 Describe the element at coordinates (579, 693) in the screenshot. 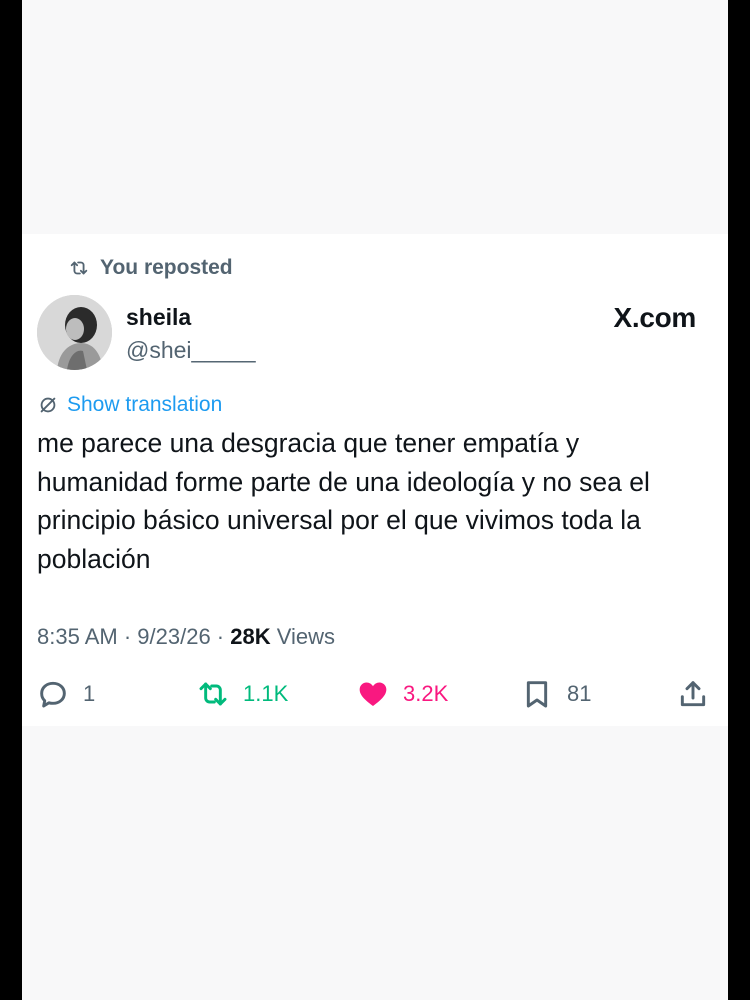

I see `bookmark-count: 81` at that location.